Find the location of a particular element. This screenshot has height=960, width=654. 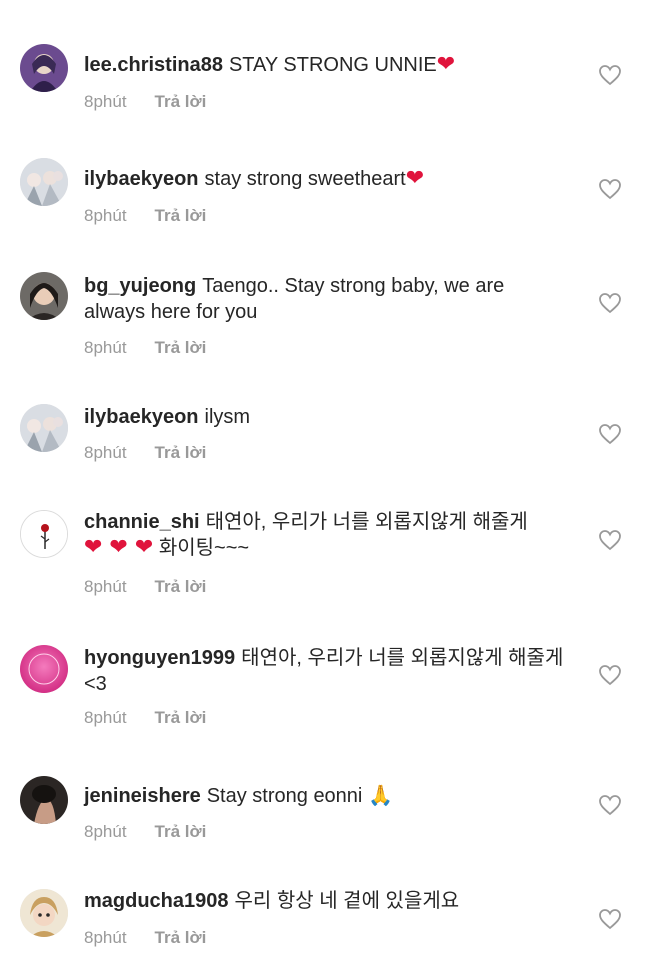

comment-username: jenineishere is located at coordinates (142, 796).